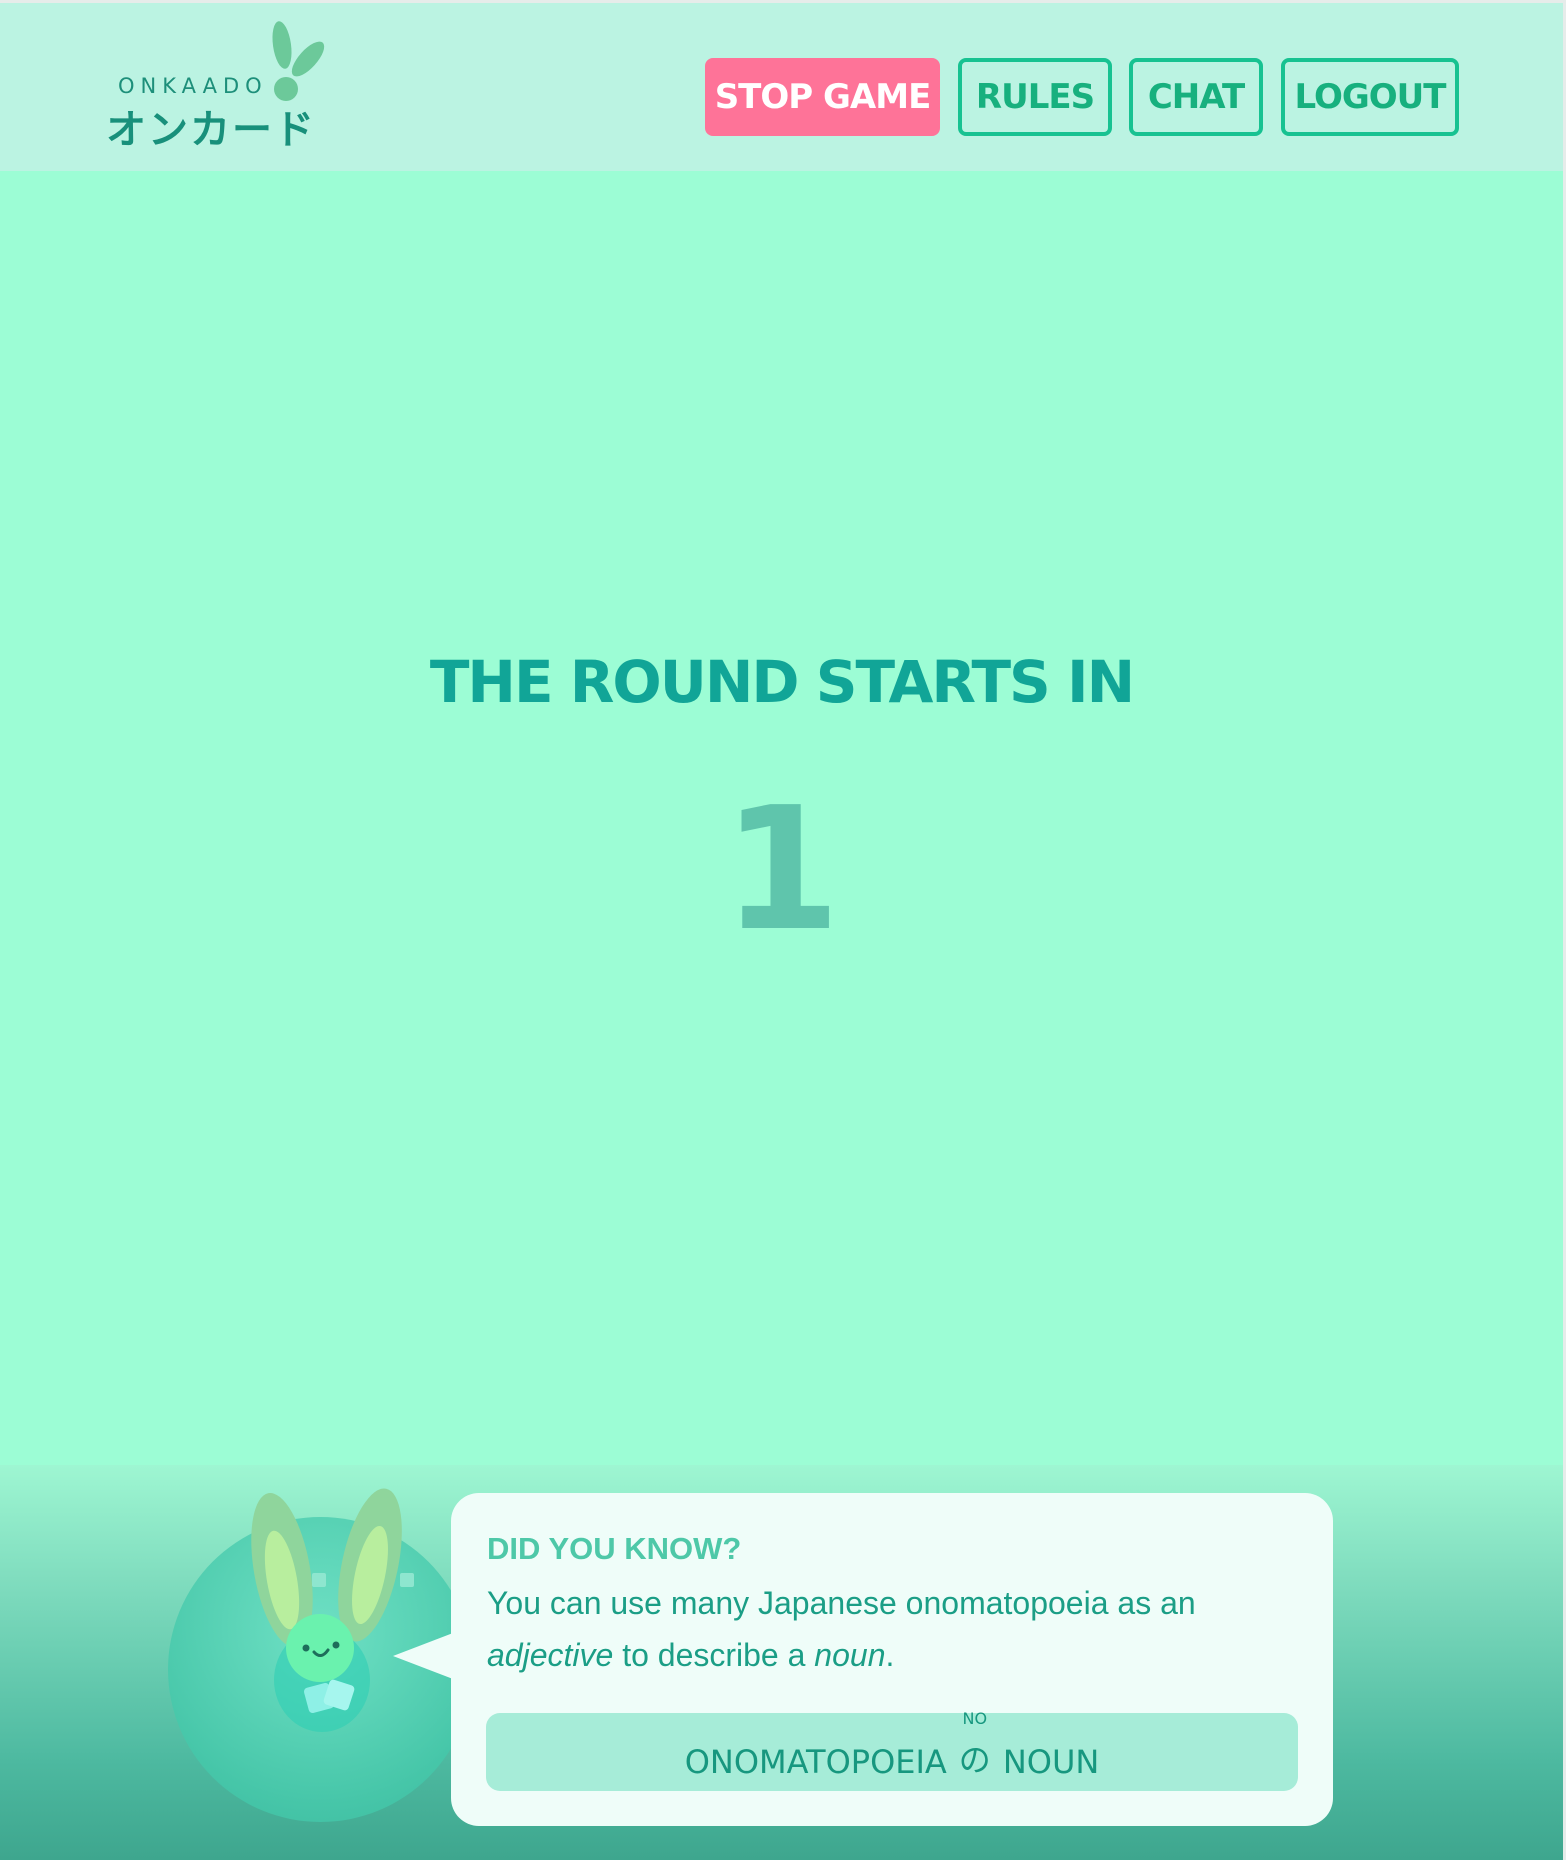  What do you see at coordinates (1051, 1762) in the screenshot?
I see `pattern-noun: NOUN` at bounding box center [1051, 1762].